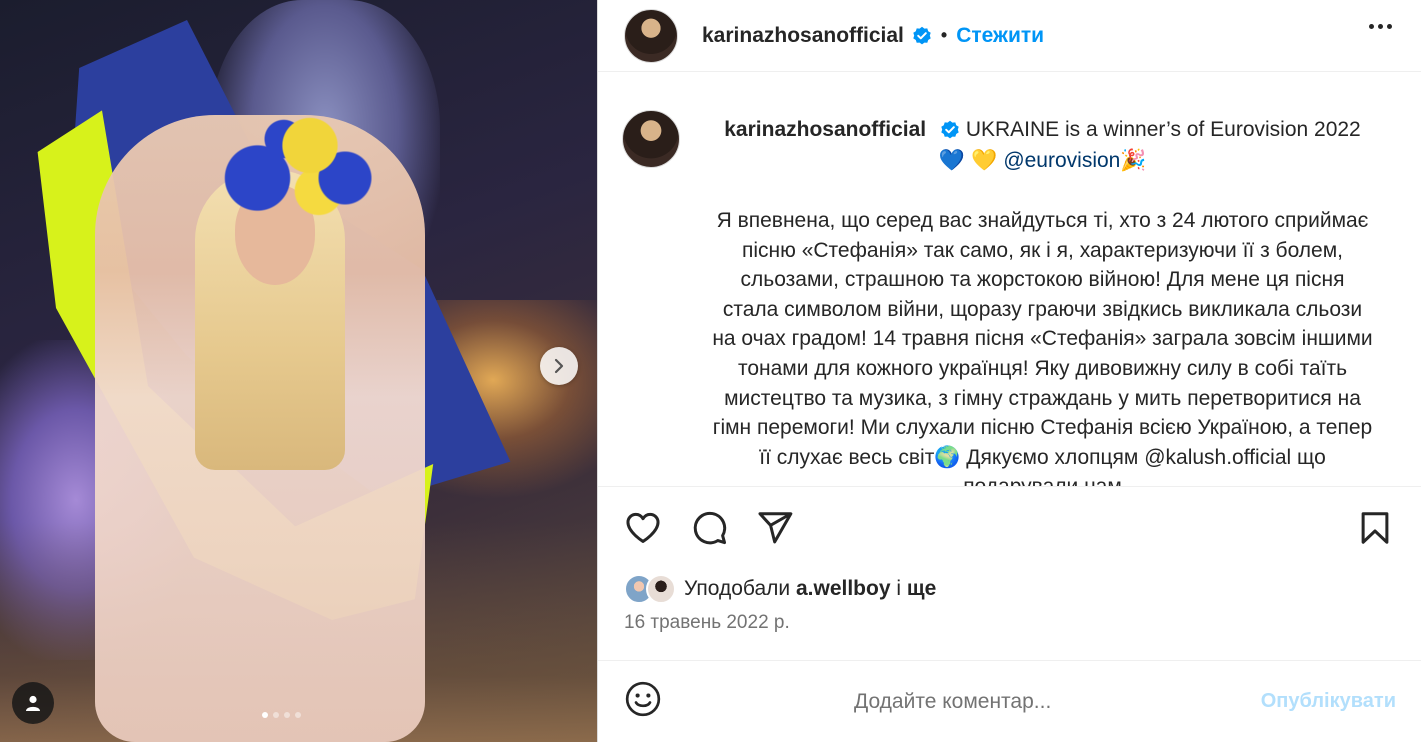 The height and width of the screenshot is (742, 1421). I want to click on comment-composer: Опублікувати, so click(1009, 701).